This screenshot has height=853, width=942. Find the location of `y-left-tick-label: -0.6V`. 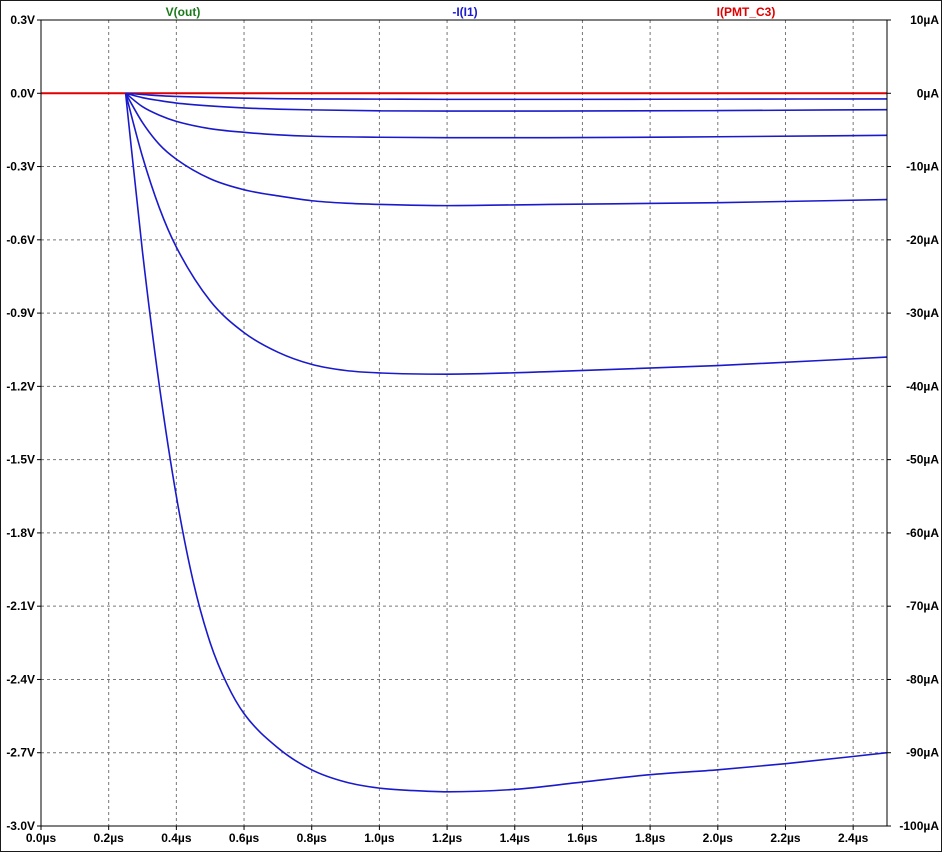

y-left-tick-label: -0.6V is located at coordinates (20, 240).